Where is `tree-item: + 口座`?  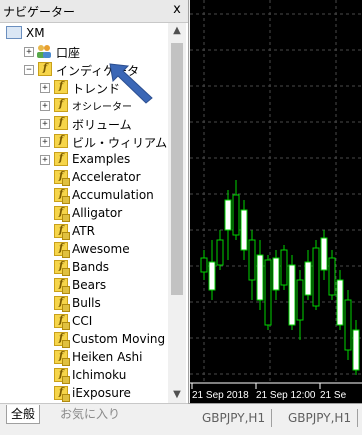 tree-item: + 口座 is located at coordinates (84, 52).